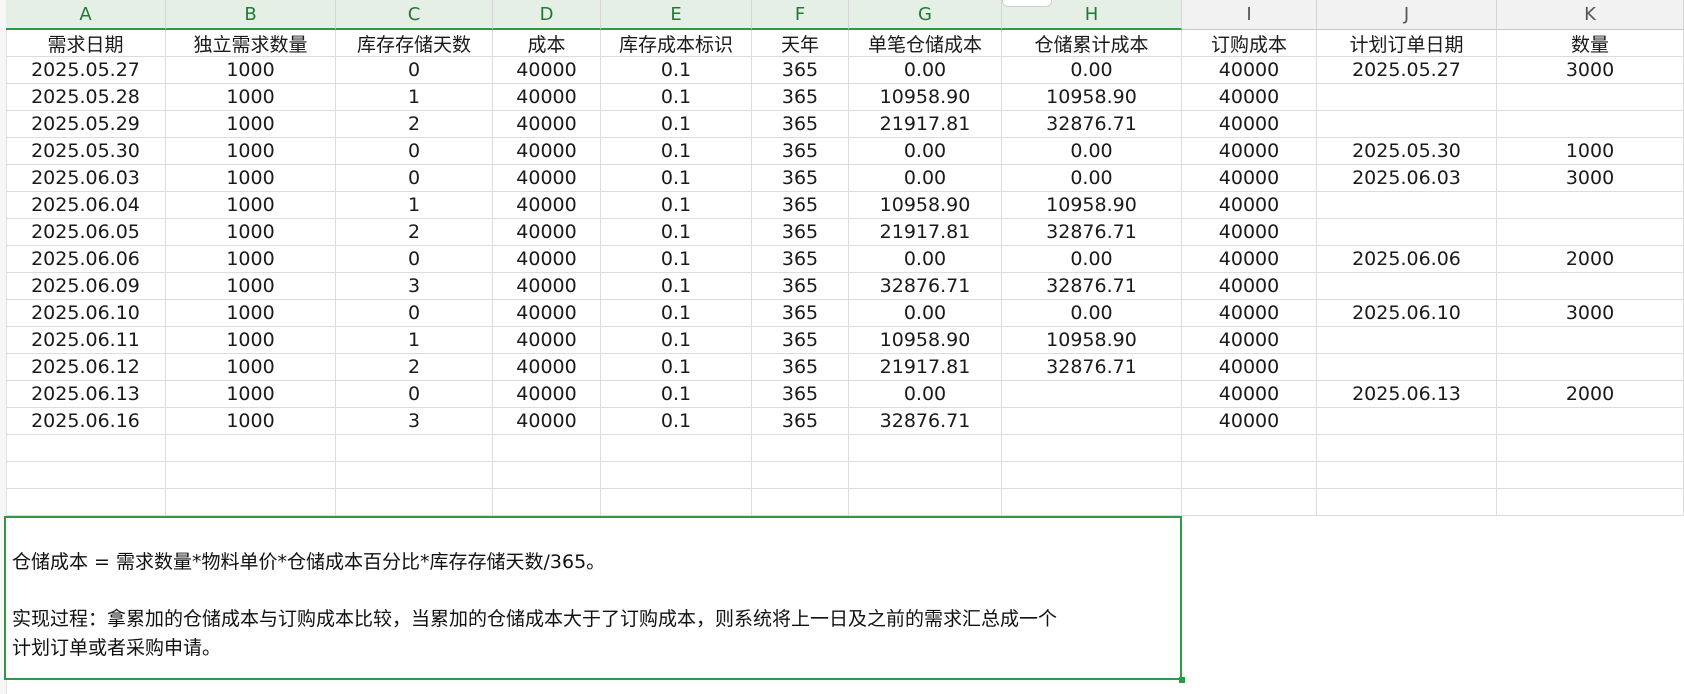 The image size is (1684, 694). Describe the element at coordinates (800, 43) in the screenshot. I see `header-cell: 天年` at that location.